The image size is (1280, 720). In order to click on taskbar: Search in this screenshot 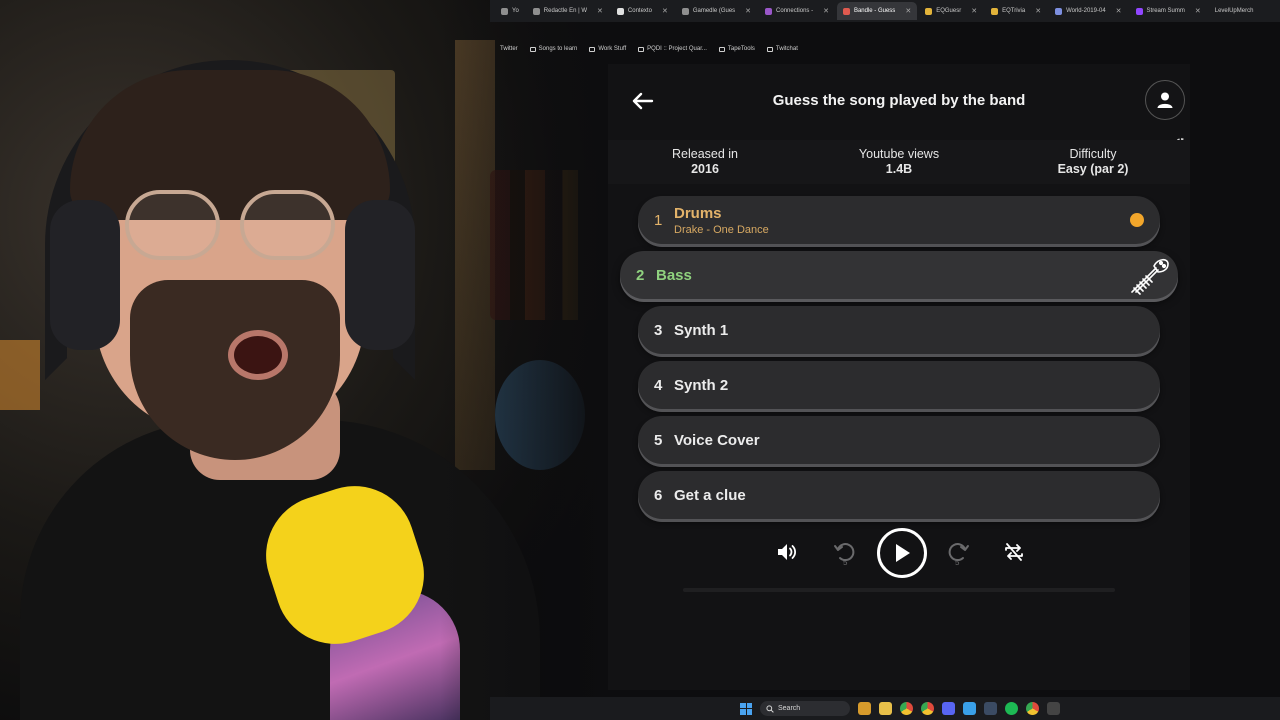, I will do `click(885, 708)`.